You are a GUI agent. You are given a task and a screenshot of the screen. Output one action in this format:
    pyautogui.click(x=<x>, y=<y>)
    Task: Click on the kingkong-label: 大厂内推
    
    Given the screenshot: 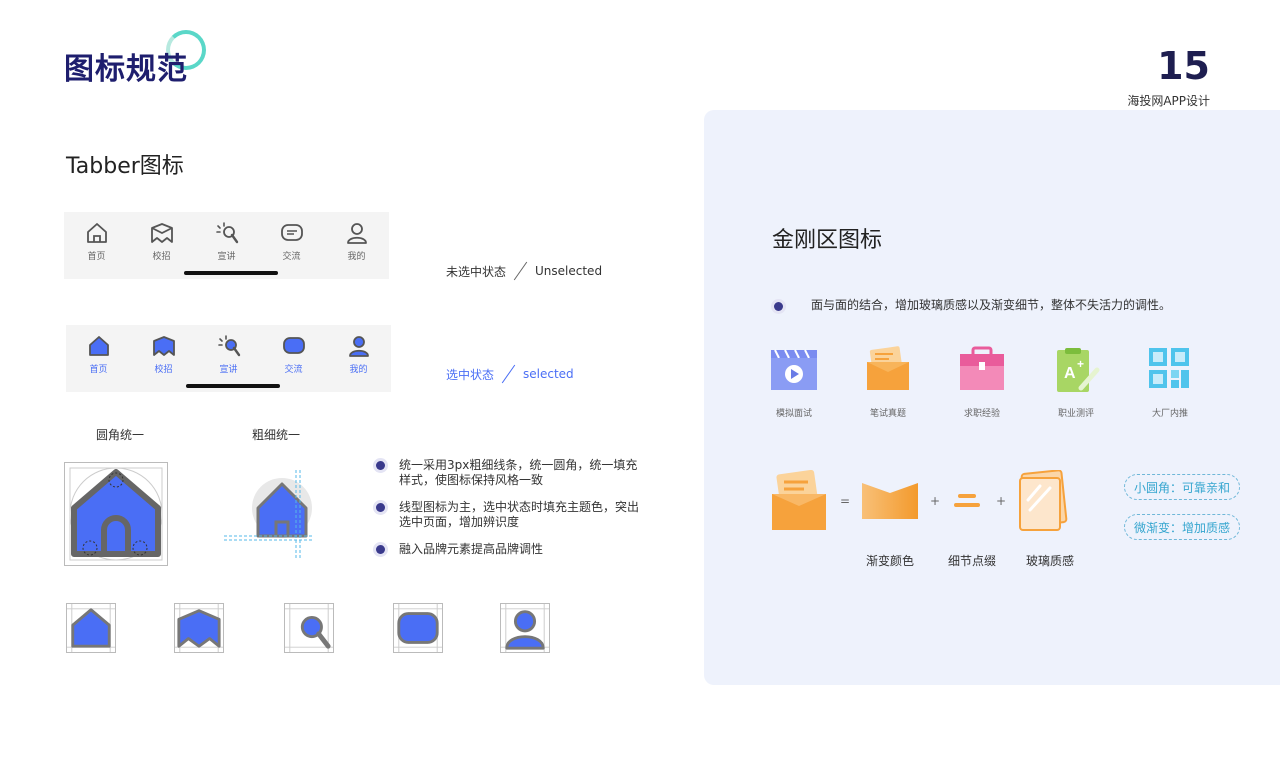 What is the action you would take?
    pyautogui.click(x=1169, y=414)
    